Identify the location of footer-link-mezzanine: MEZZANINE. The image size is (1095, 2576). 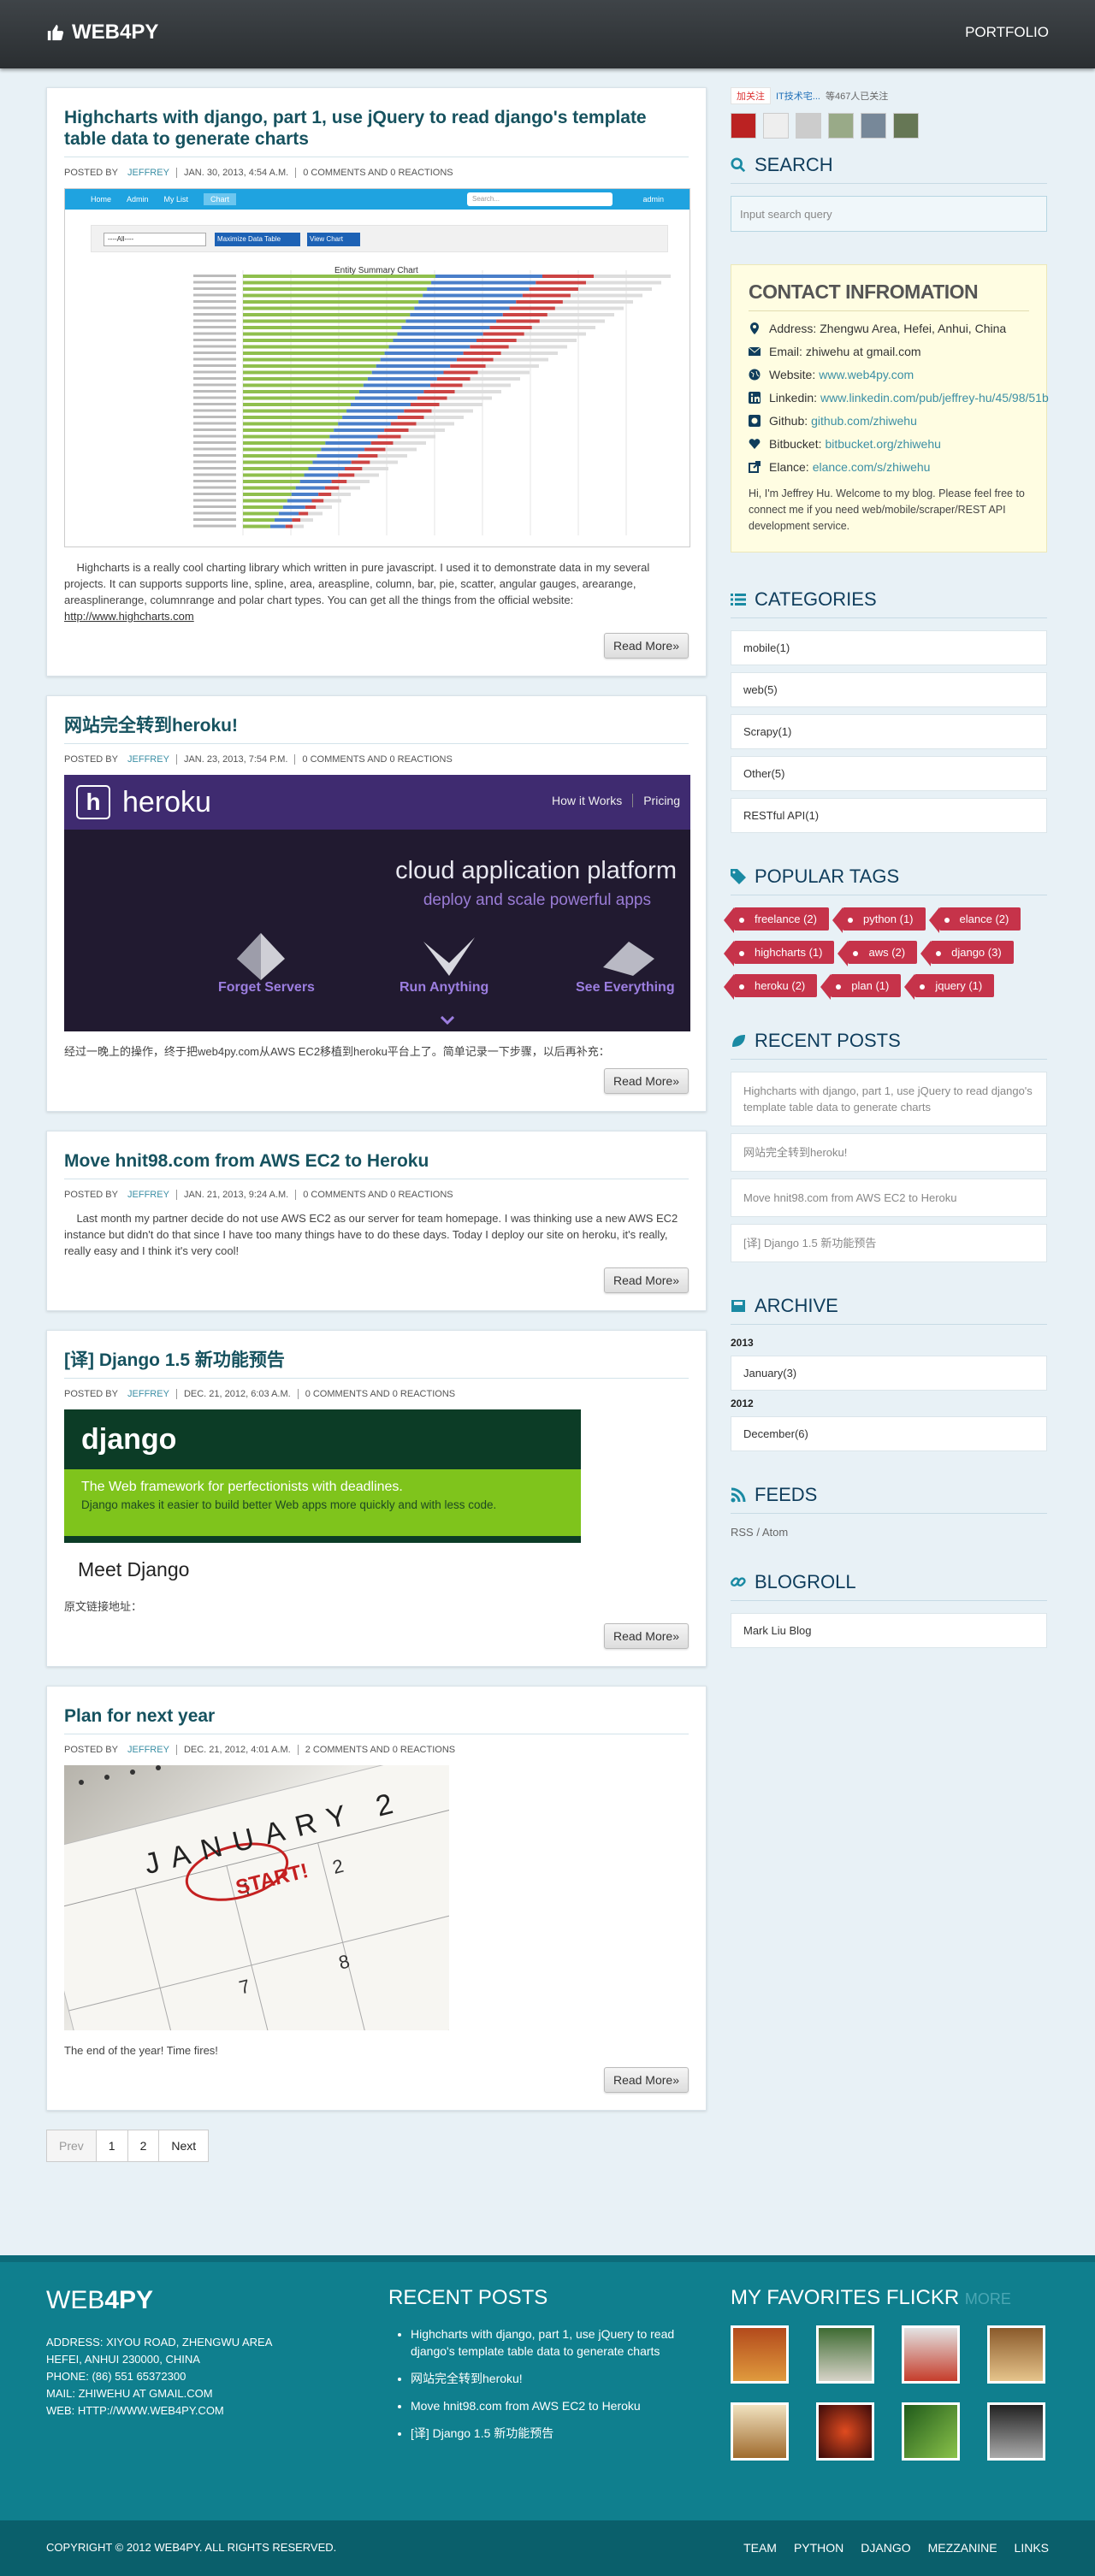
(962, 2548).